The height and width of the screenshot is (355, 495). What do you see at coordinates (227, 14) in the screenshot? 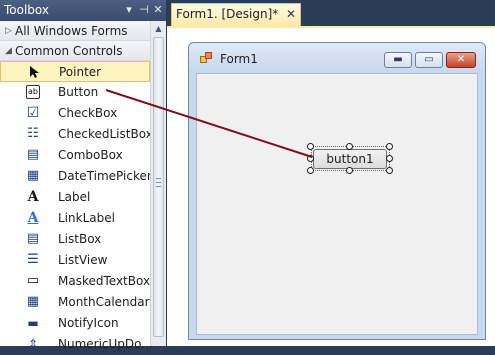
I see `tab-label: Form1. [Design]*` at bounding box center [227, 14].